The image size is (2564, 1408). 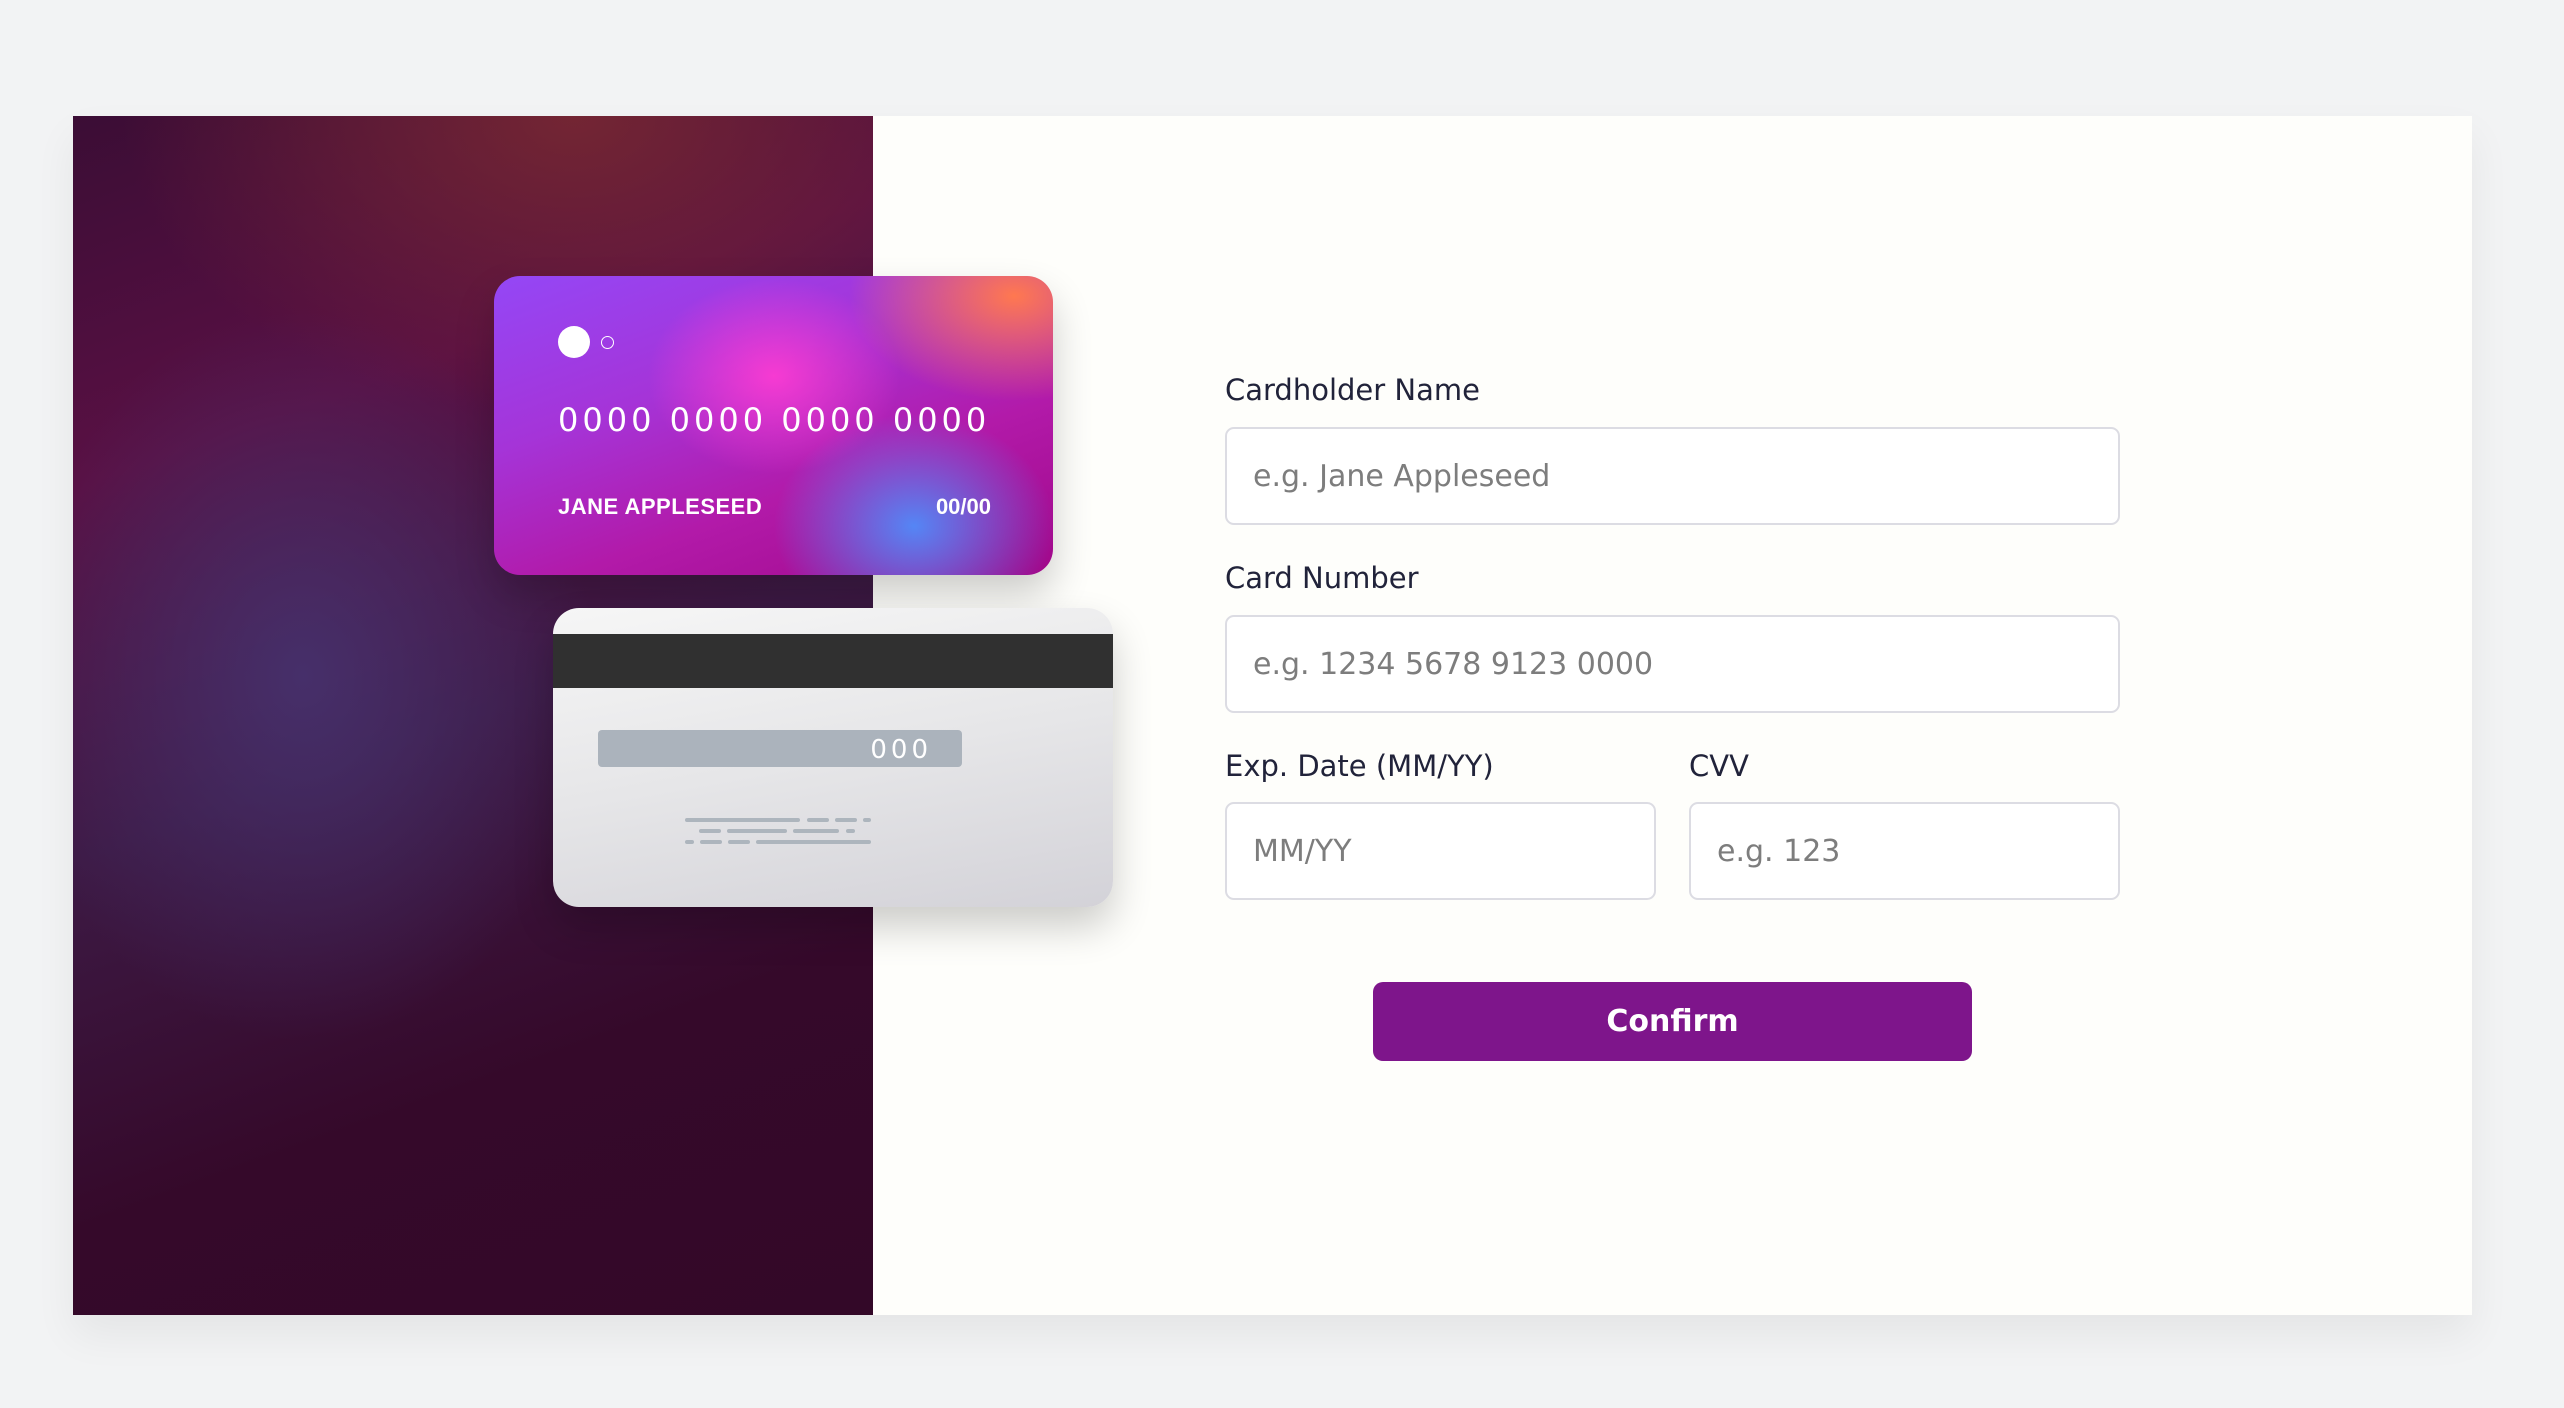 What do you see at coordinates (1904, 851) in the screenshot?
I see `cvv-input` at bounding box center [1904, 851].